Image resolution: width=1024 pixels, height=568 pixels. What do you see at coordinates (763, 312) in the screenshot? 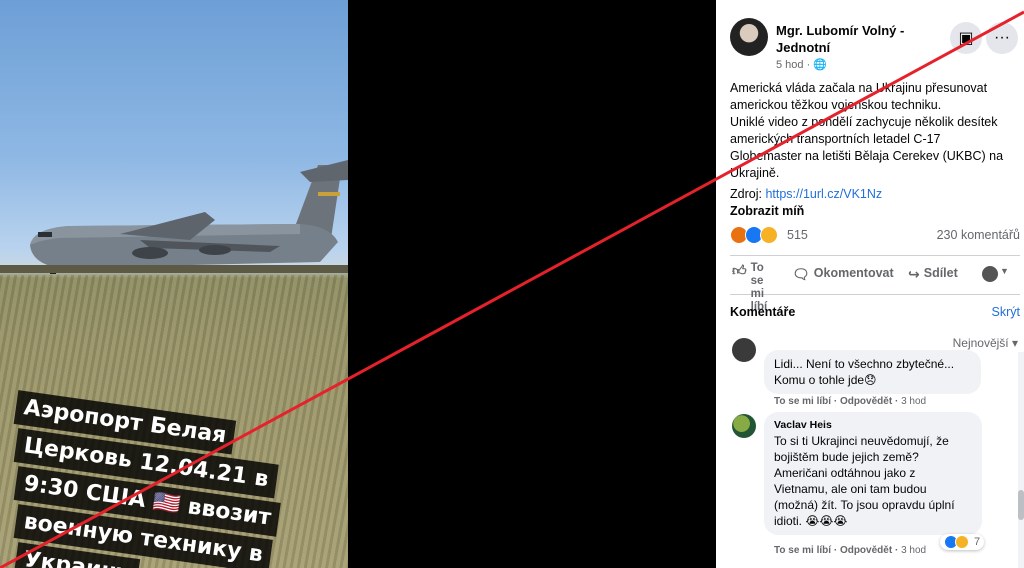
I see `comments-title: Komentáře` at bounding box center [763, 312].